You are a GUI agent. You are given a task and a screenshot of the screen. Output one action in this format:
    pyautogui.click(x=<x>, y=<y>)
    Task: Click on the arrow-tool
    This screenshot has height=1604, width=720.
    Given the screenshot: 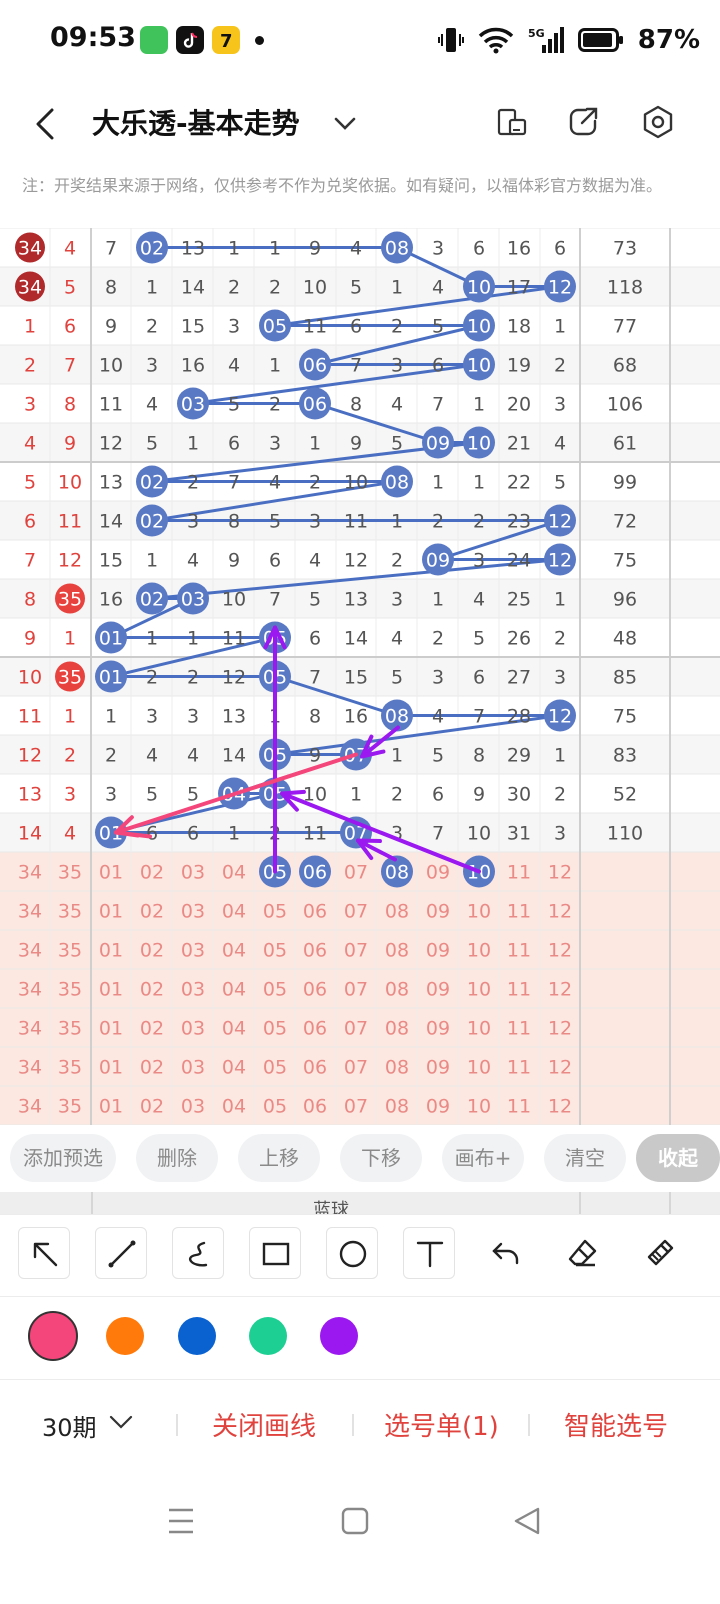 What is the action you would take?
    pyautogui.click(x=44, y=1253)
    